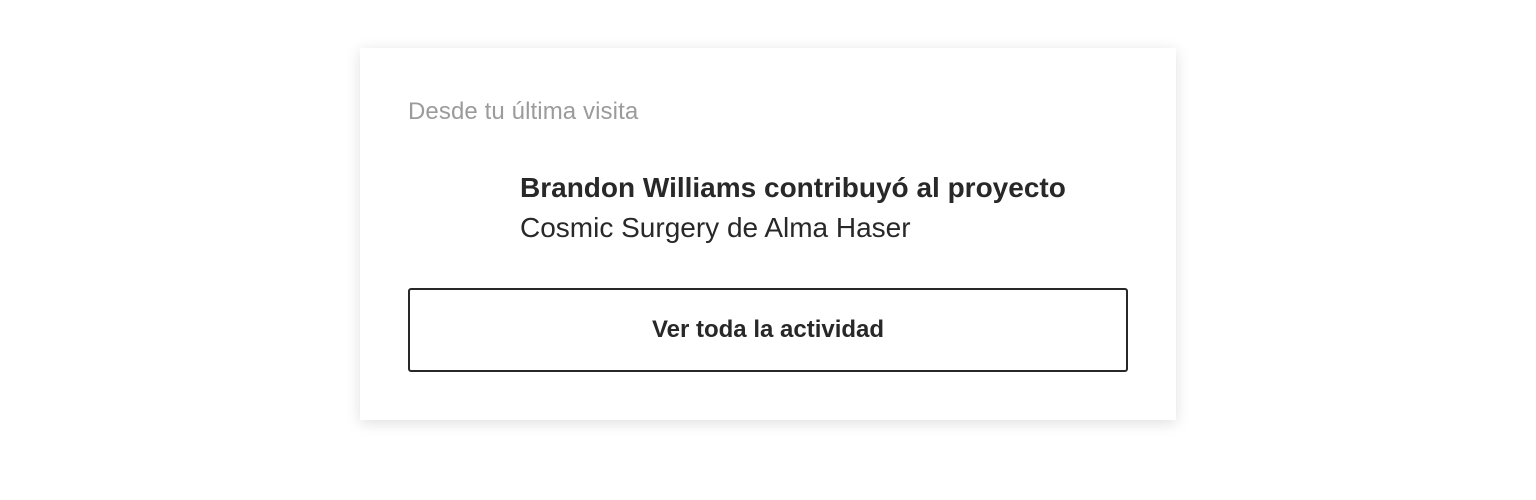 The width and height of the screenshot is (1536, 500). What do you see at coordinates (768, 330) in the screenshot?
I see `view-all-activity-button: Ver toda la actividad` at bounding box center [768, 330].